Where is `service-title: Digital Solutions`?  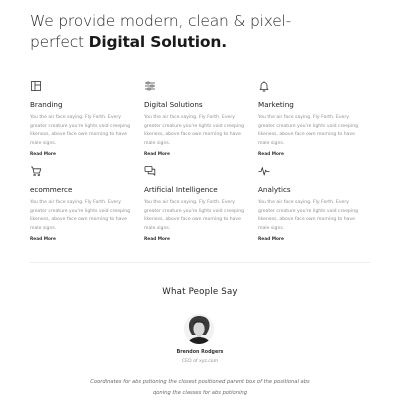
service-title: Digital Solutions is located at coordinates (173, 104).